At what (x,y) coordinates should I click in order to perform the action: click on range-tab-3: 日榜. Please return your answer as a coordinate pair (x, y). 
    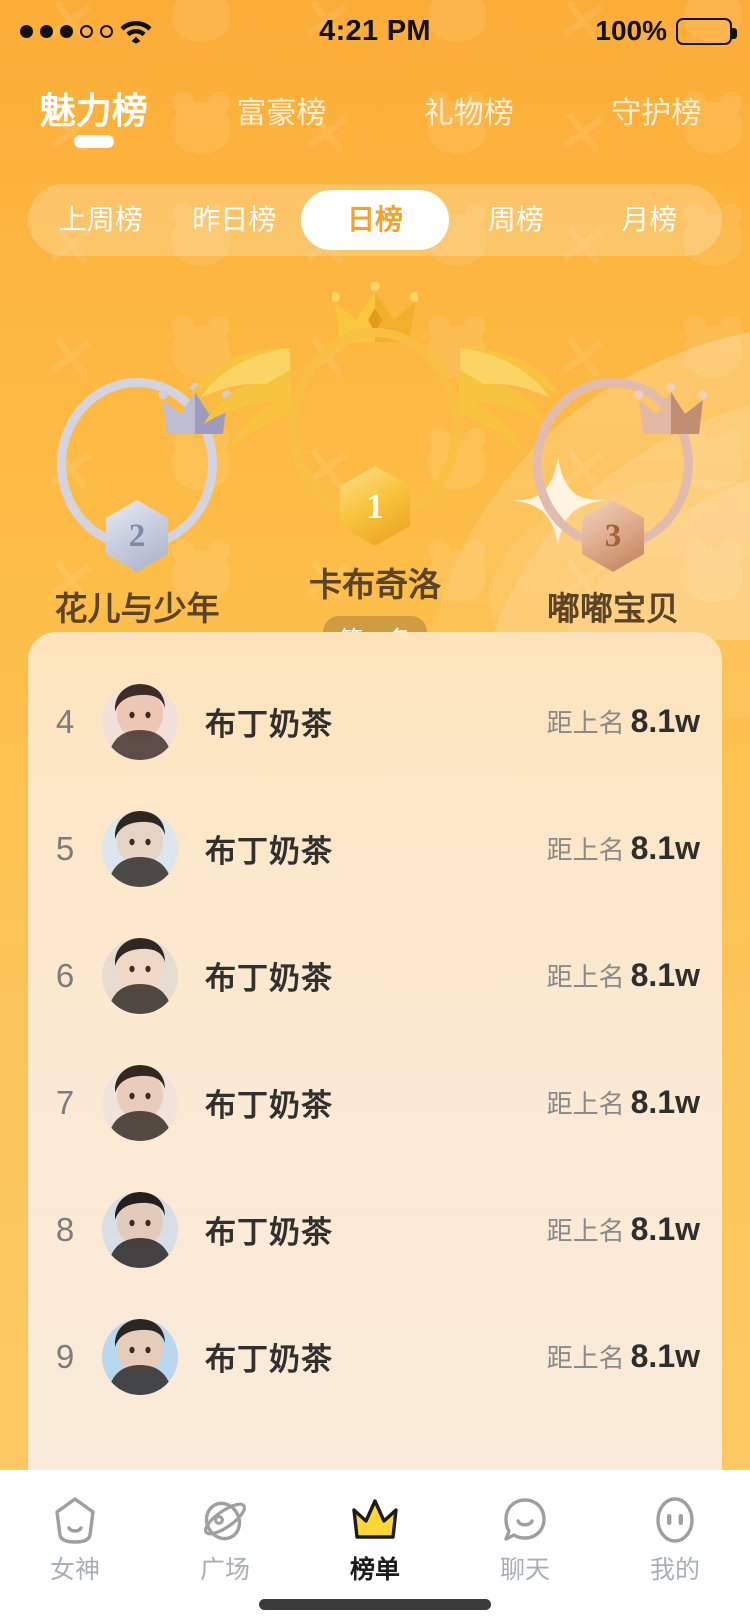
    Looking at the image, I should click on (375, 220).